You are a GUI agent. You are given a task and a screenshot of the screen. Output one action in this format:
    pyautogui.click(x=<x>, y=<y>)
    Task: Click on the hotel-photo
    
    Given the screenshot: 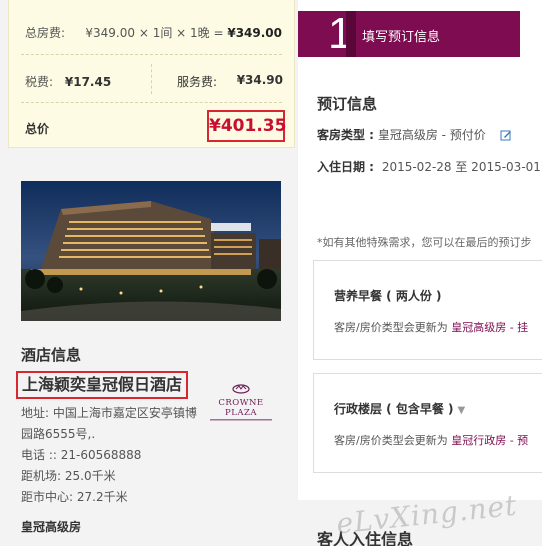 What is the action you would take?
    pyautogui.click(x=151, y=251)
    